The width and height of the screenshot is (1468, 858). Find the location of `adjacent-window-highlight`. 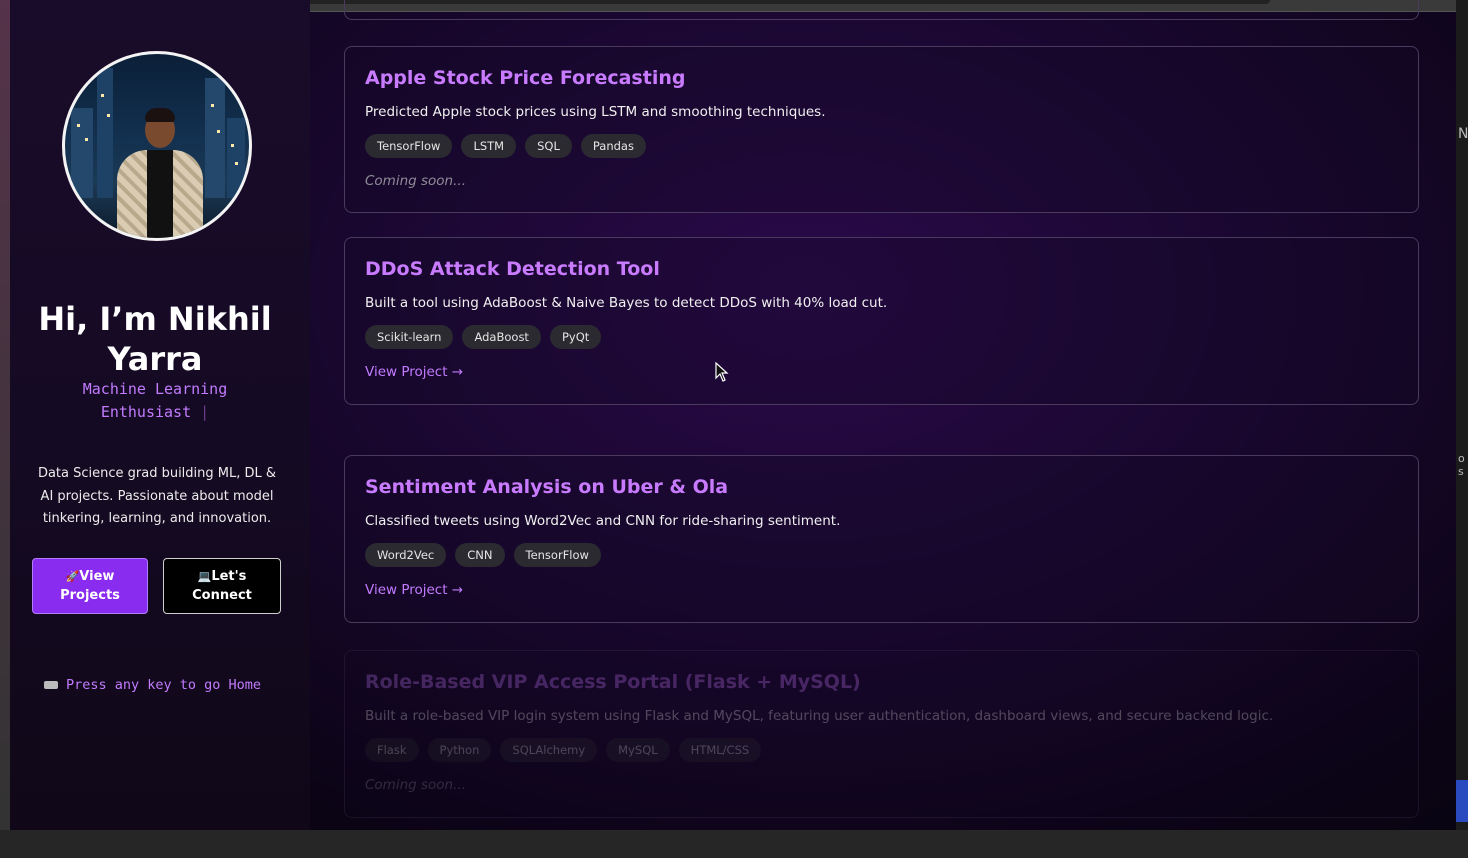

adjacent-window-highlight is located at coordinates (1462, 801).